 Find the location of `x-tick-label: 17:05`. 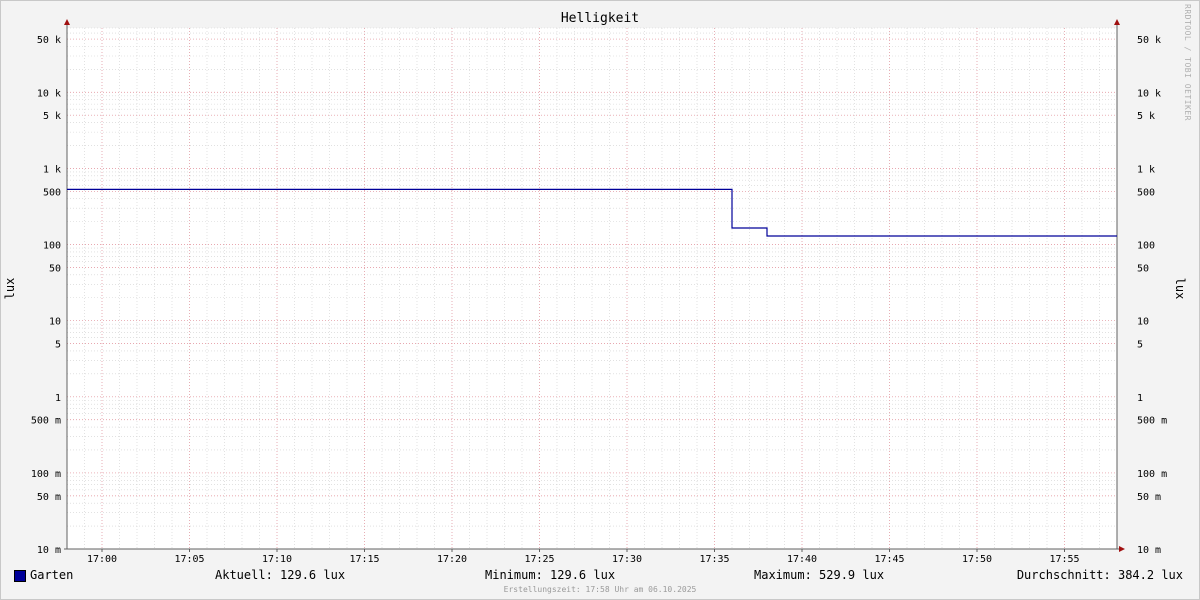

x-tick-label: 17:05 is located at coordinates (189, 559).